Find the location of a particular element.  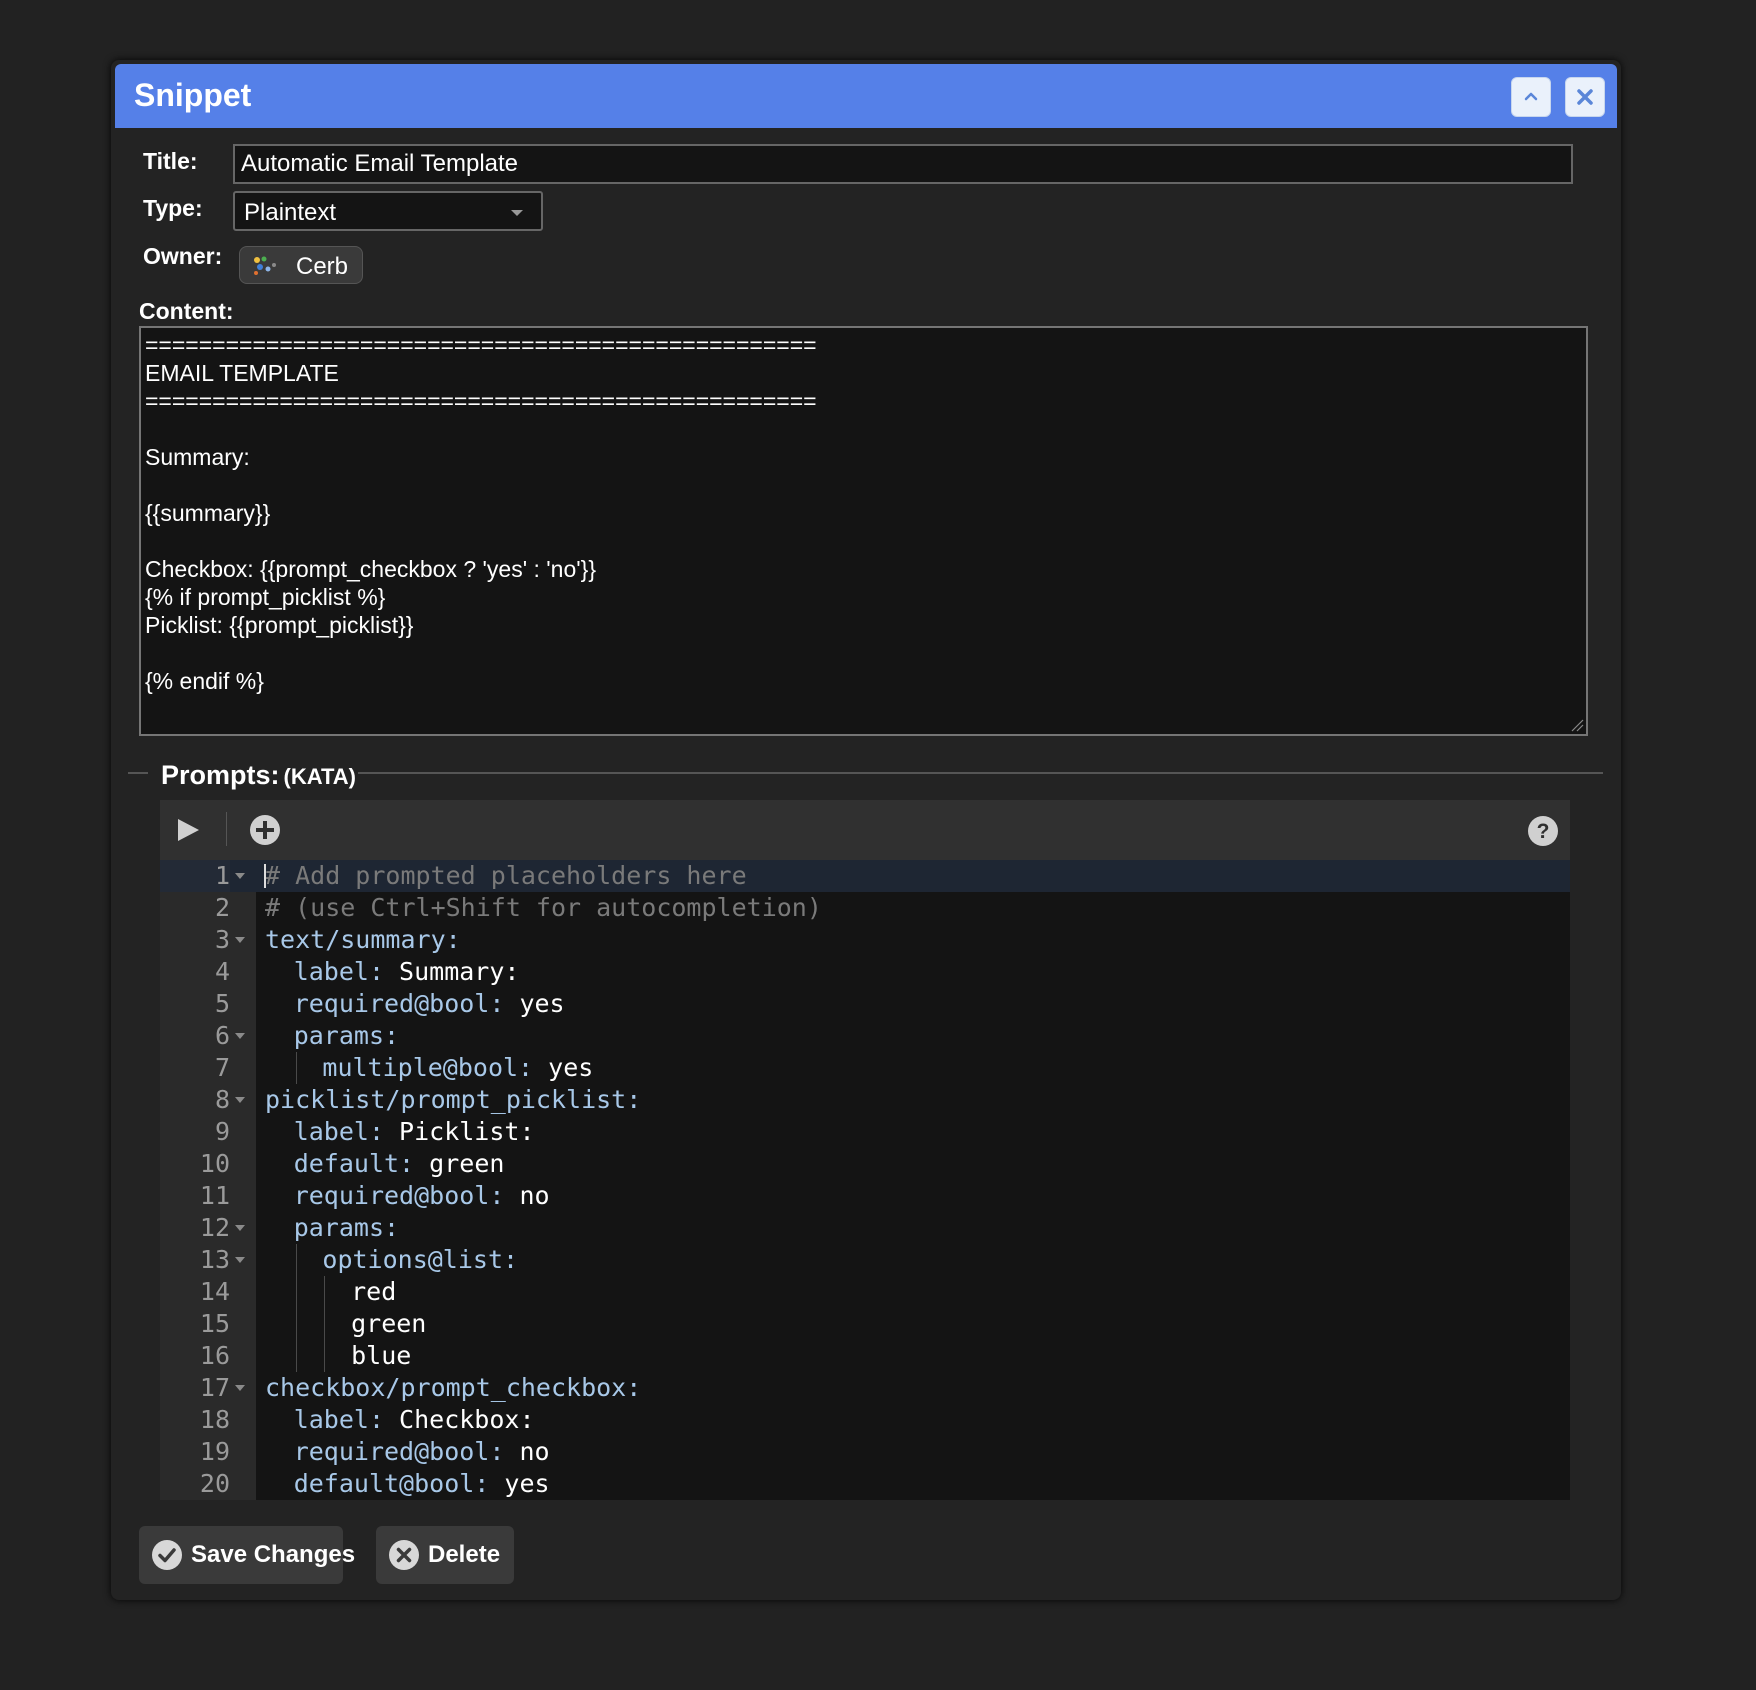

code-text: multiple@bool: yes is located at coordinates (457, 1068).